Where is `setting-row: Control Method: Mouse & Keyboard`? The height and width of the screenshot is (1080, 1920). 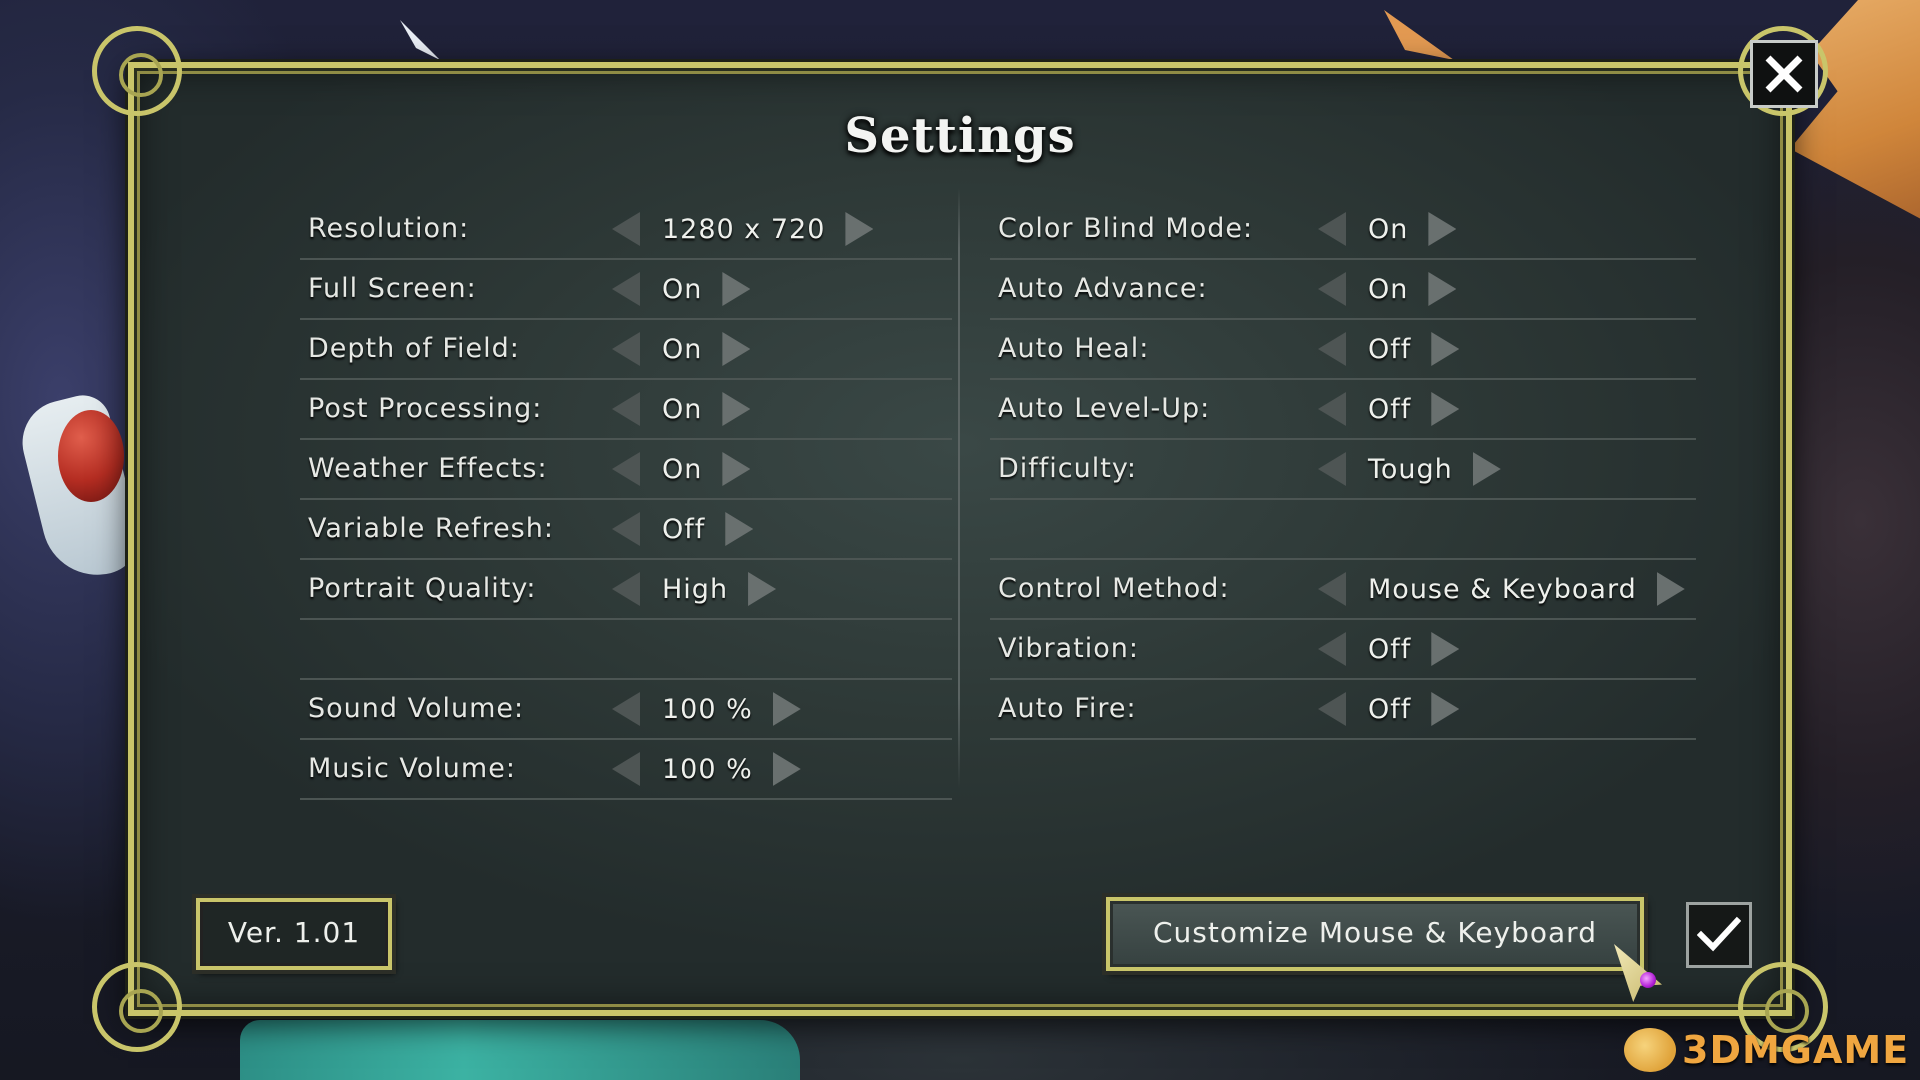 setting-row: Control Method: Mouse & Keyboard is located at coordinates (1343, 590).